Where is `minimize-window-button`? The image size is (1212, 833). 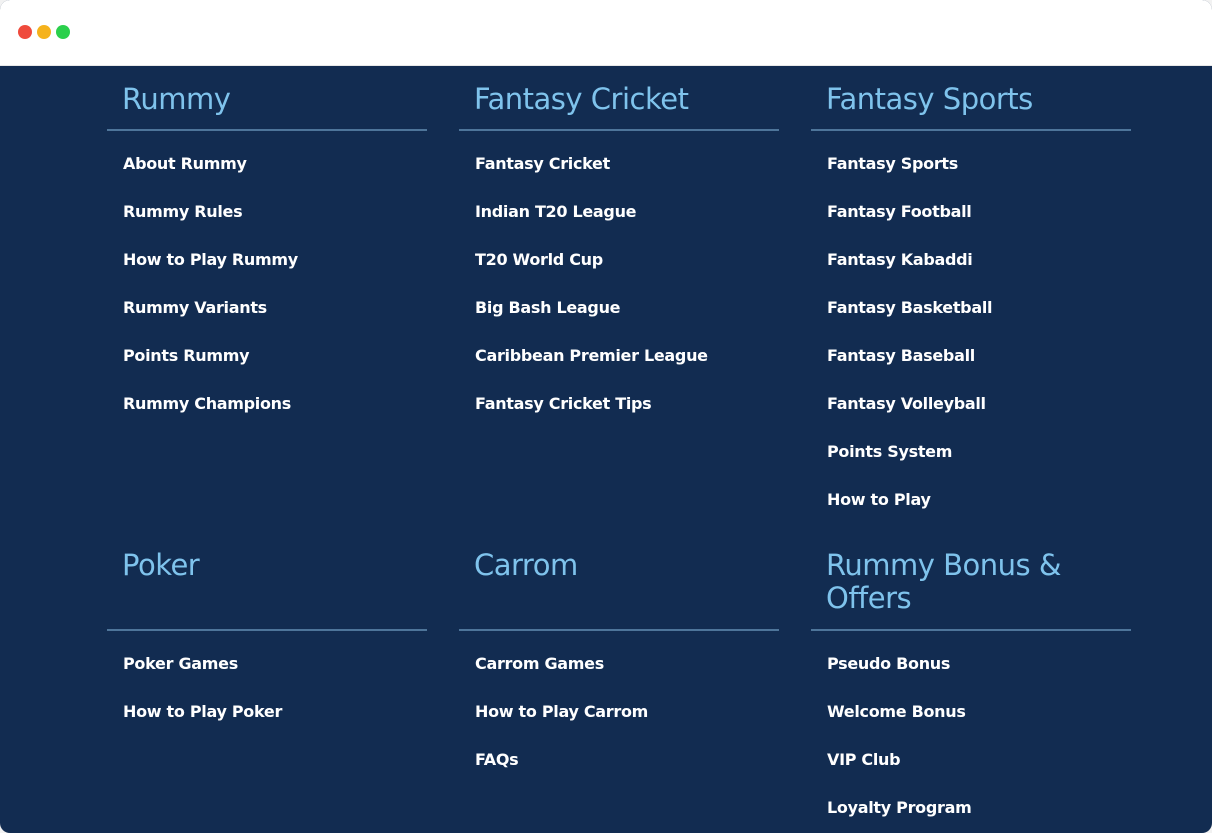
minimize-window-button is located at coordinates (44, 32).